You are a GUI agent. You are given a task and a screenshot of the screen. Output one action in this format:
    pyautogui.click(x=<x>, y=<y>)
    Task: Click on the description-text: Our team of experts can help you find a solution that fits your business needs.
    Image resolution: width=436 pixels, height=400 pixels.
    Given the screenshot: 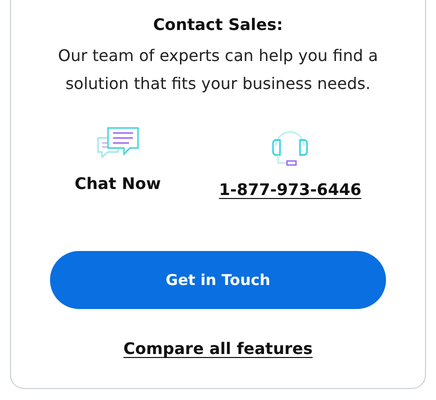 What is the action you would take?
    pyautogui.click(x=218, y=70)
    